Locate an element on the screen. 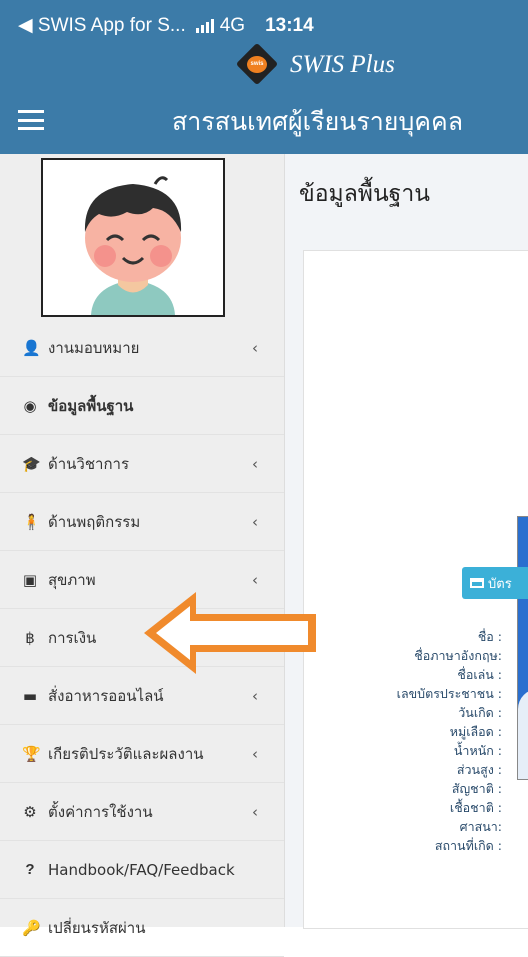  key-icon: 🔑 is located at coordinates (31, 927).